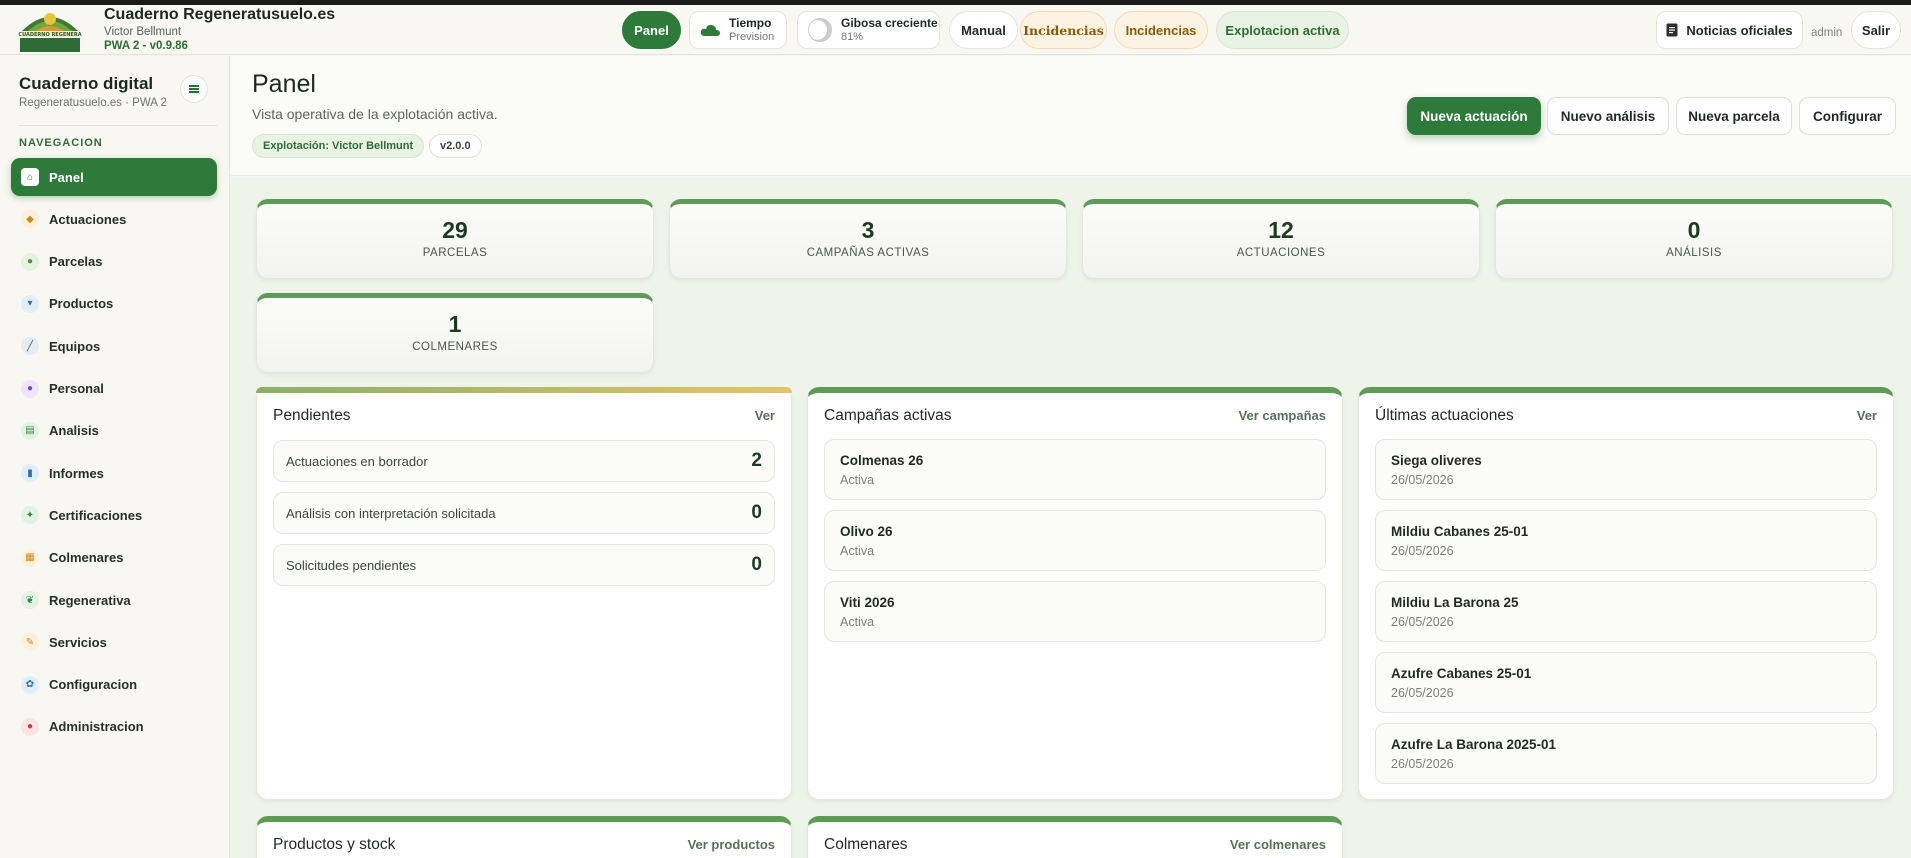 This screenshot has width=1911, height=858. What do you see at coordinates (455, 347) in the screenshot?
I see `stat-label: COLMENARES` at bounding box center [455, 347].